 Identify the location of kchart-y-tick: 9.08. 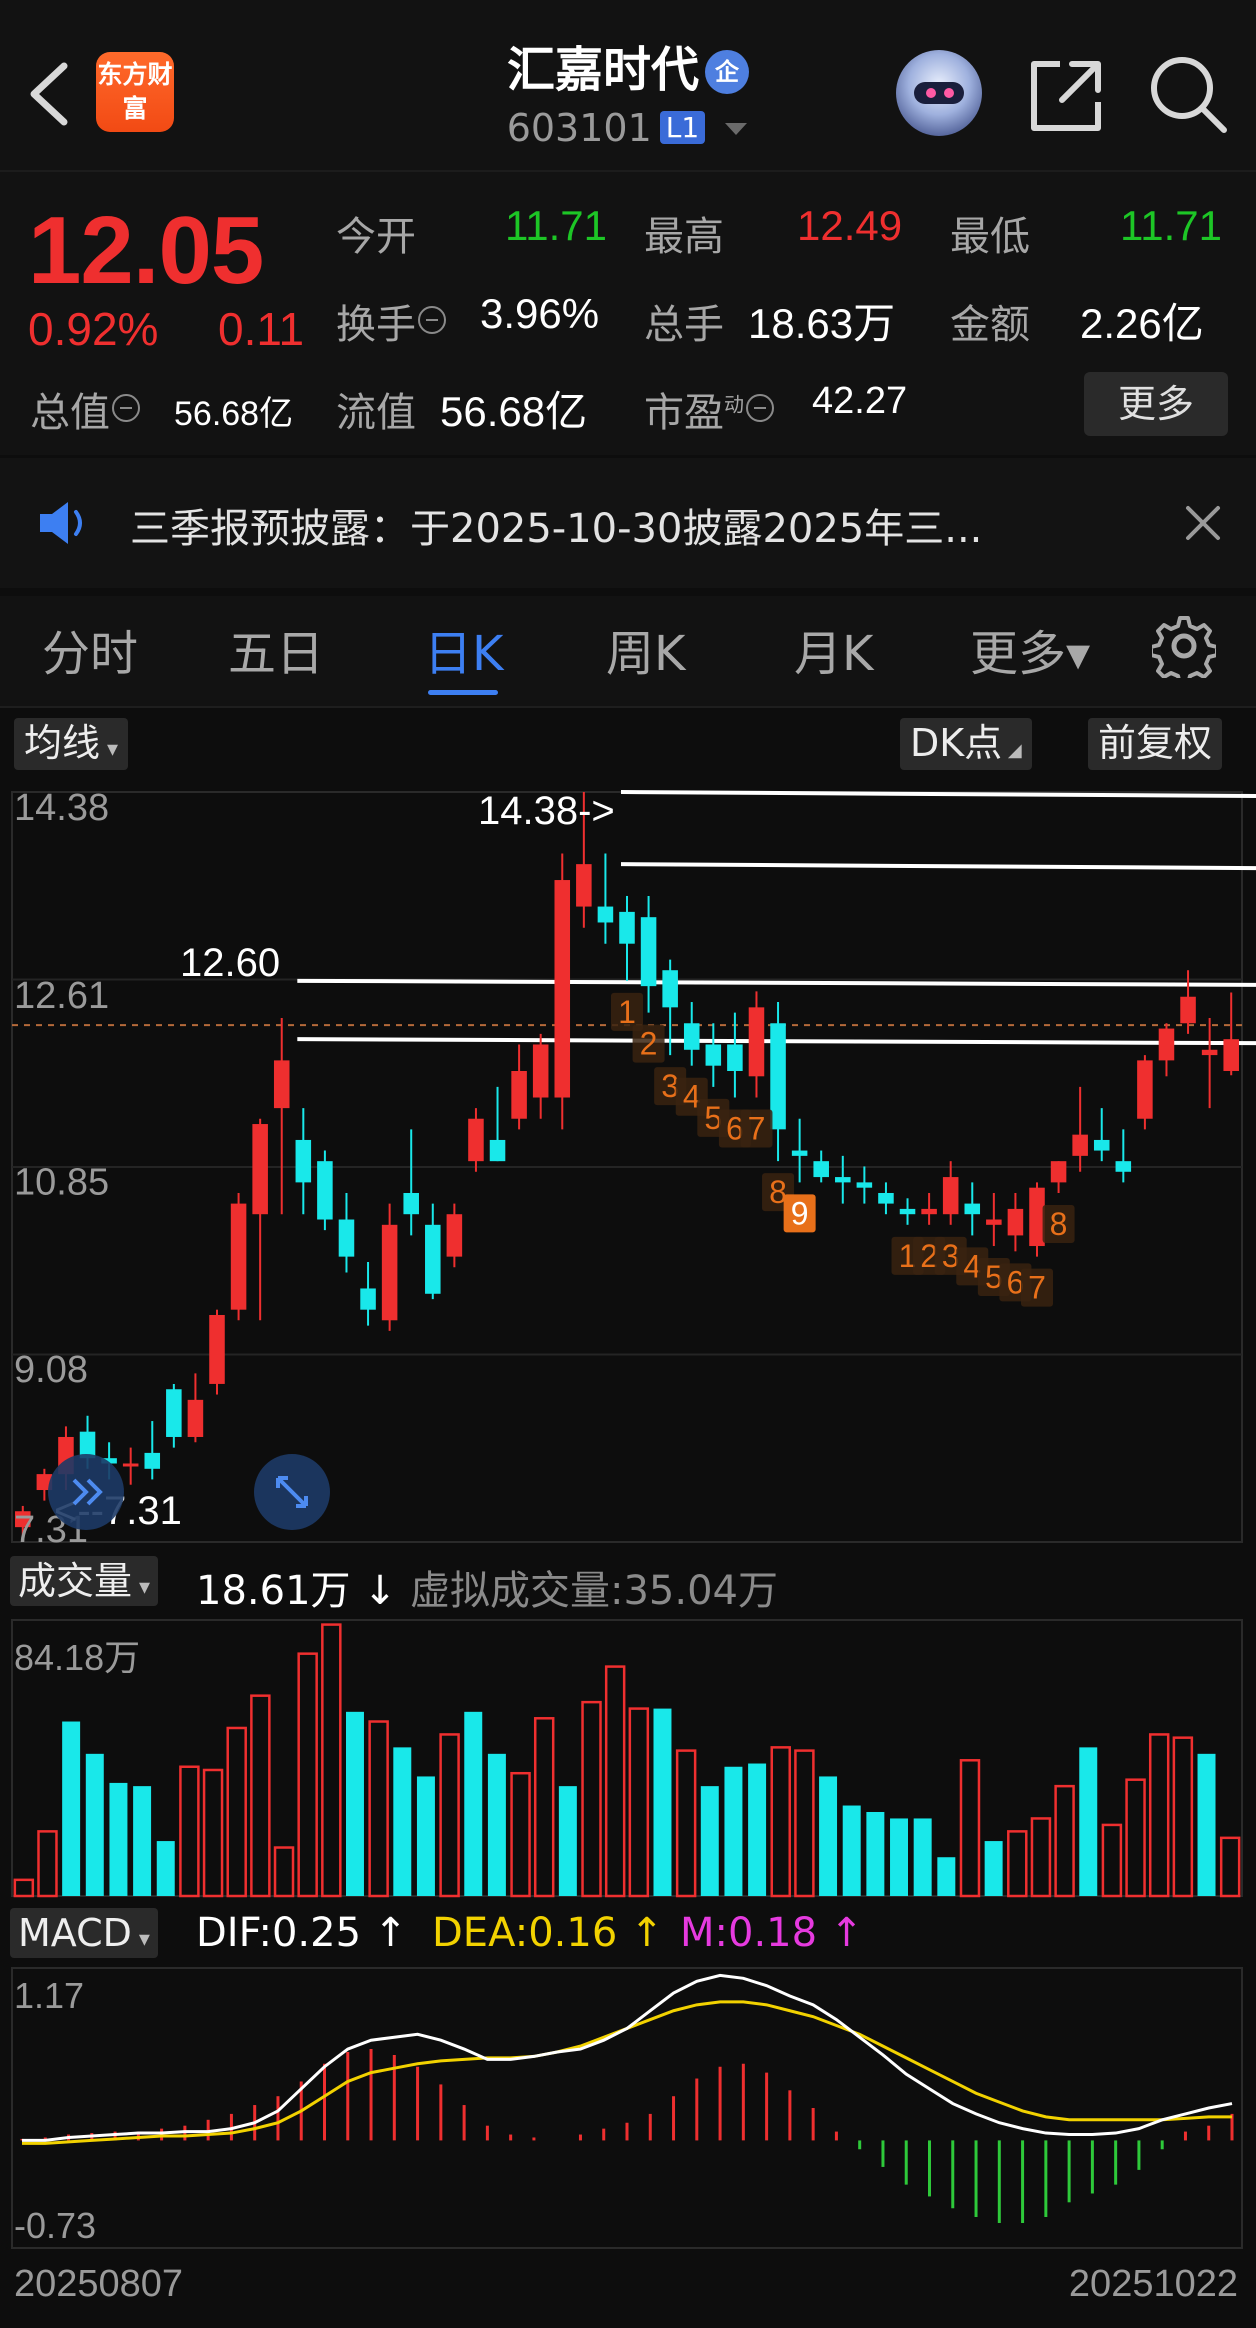
(51, 1370).